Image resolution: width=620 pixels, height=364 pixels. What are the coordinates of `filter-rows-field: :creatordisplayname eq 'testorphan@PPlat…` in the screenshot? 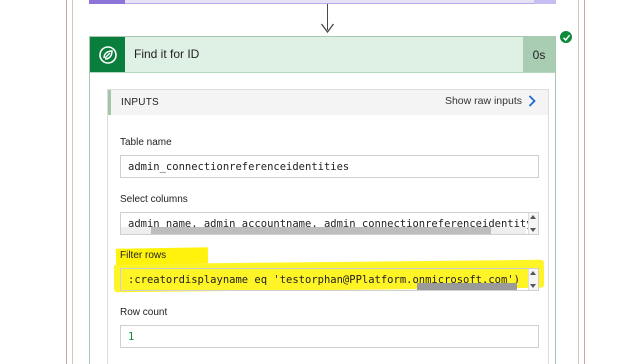 It's located at (329, 279).